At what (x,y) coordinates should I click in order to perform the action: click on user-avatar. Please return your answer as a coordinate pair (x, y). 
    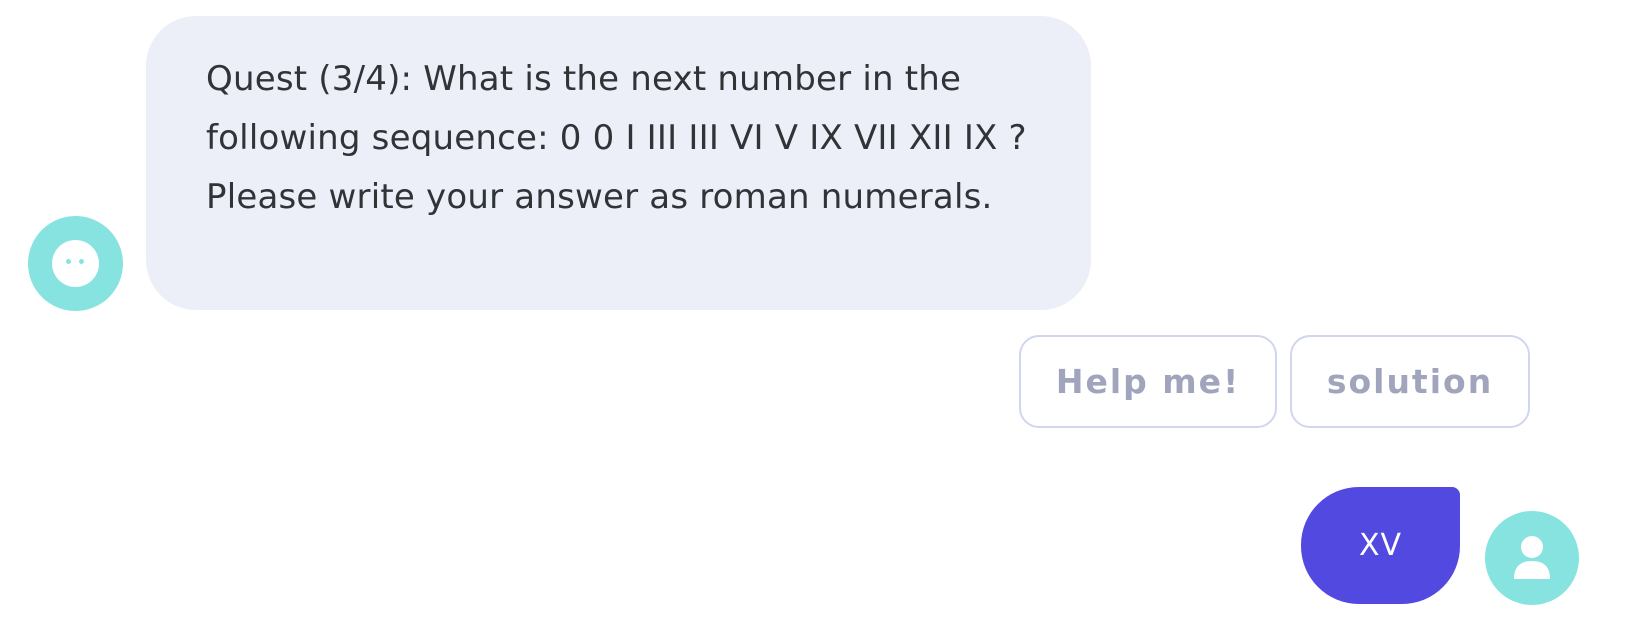
    Looking at the image, I should click on (1532, 558).